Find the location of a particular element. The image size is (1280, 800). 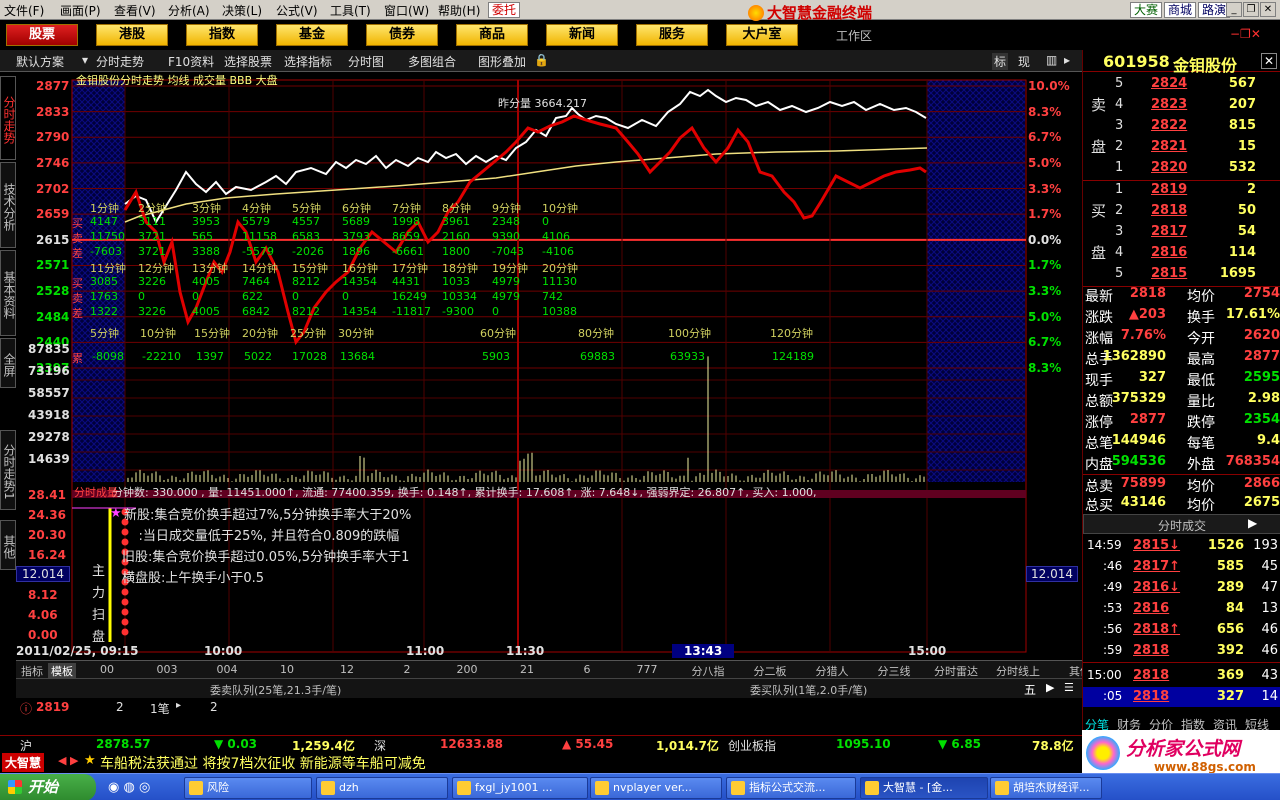

cat-news: 新闻 is located at coordinates (582, 35).